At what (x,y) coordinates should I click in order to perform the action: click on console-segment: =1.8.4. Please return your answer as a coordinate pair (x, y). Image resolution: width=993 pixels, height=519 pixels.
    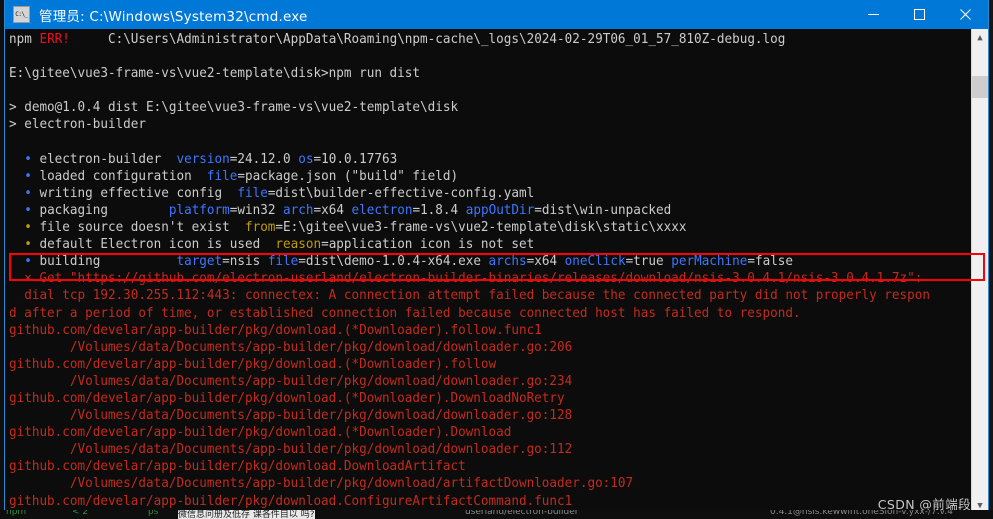
    Looking at the image, I should click on (439, 209).